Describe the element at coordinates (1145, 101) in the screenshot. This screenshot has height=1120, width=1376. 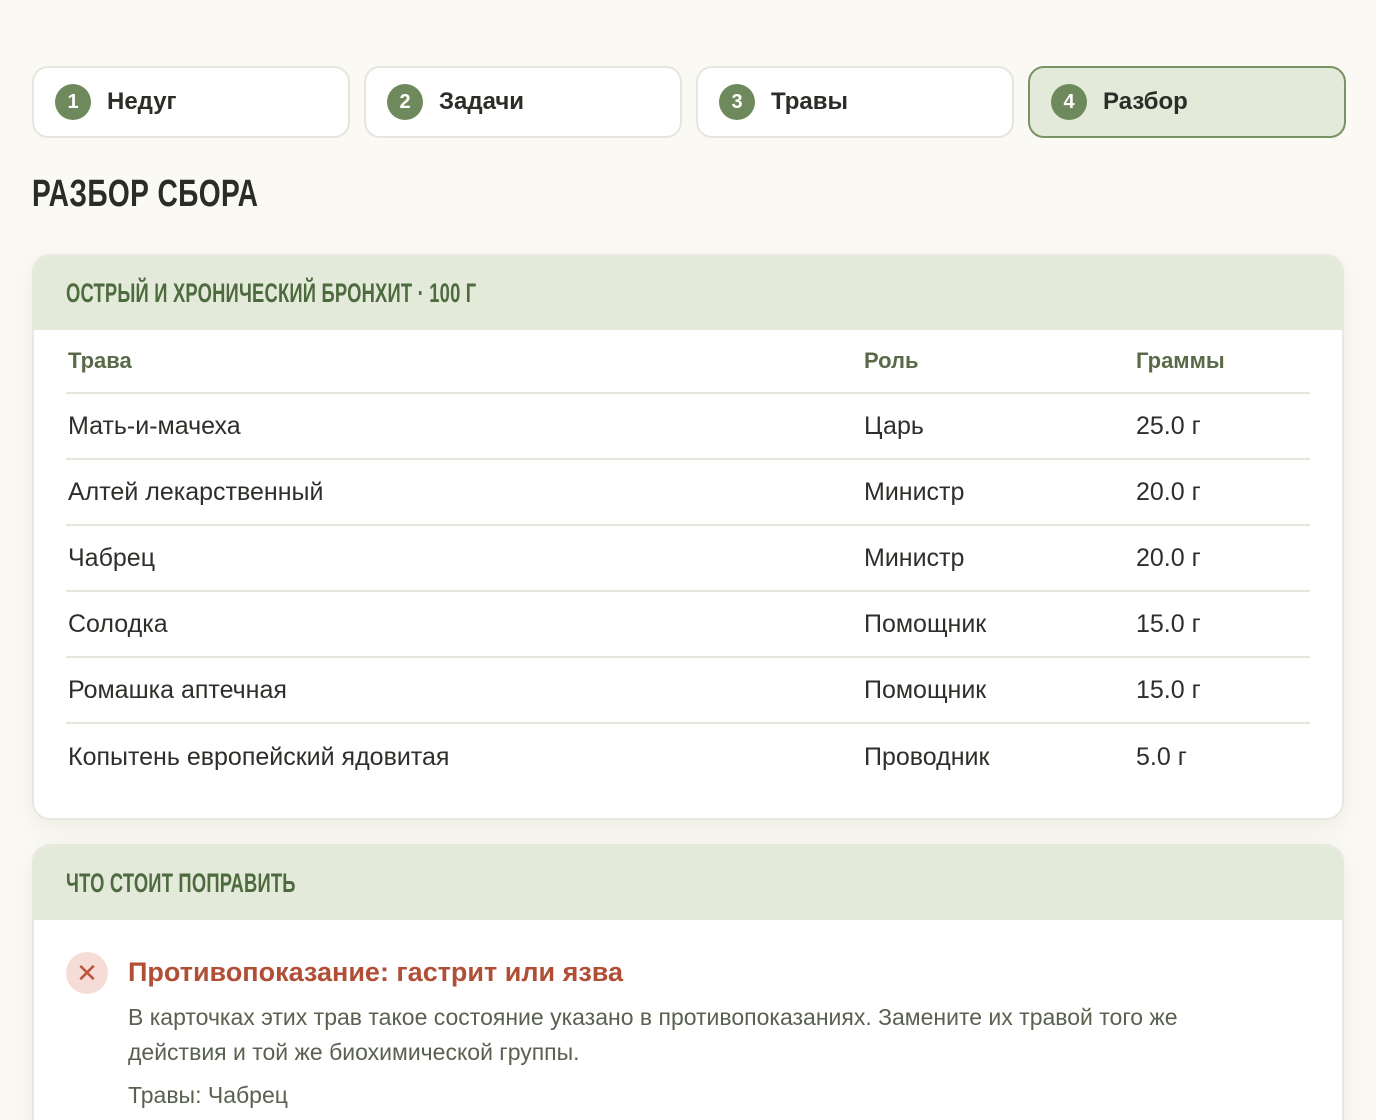
I see `step-label: Разбор` at that location.